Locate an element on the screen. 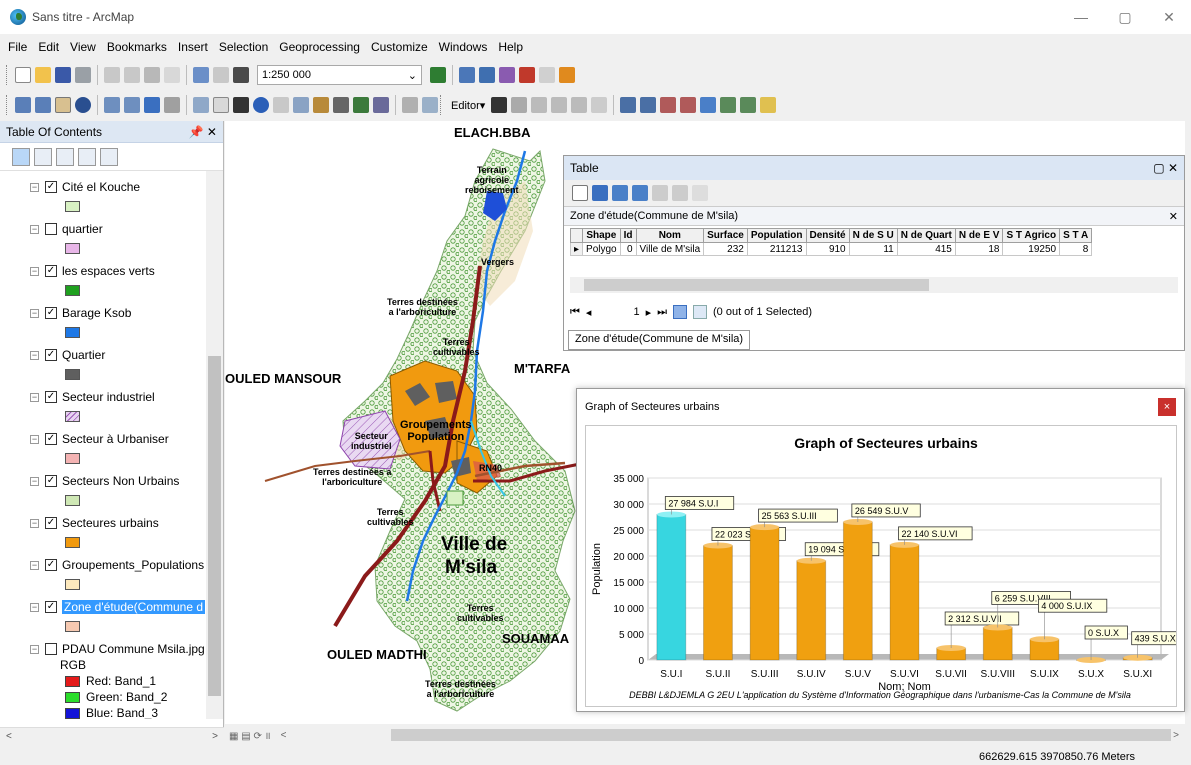 The image size is (1191, 765). select-features-icon is located at coordinates (201, 105).